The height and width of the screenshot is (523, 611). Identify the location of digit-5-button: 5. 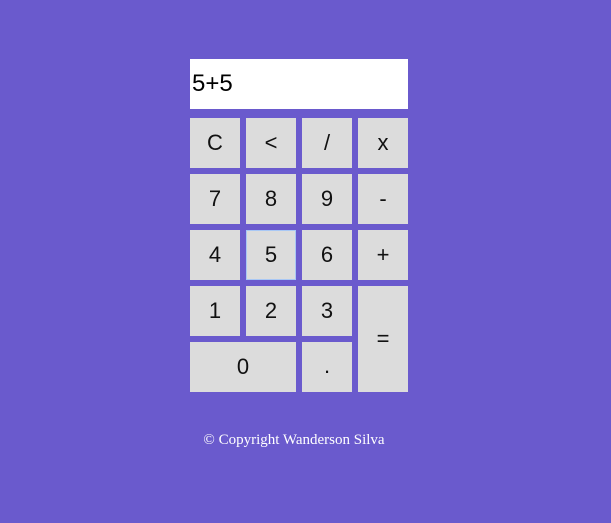
(271, 255).